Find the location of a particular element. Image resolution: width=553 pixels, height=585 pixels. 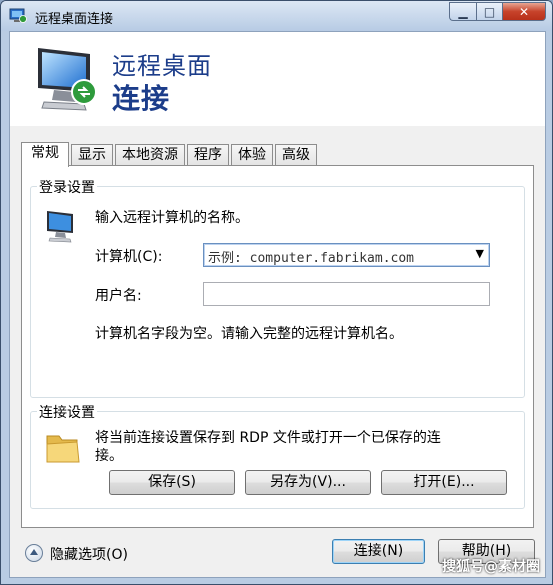

computer-label: 计算机(C): is located at coordinates (129, 257).